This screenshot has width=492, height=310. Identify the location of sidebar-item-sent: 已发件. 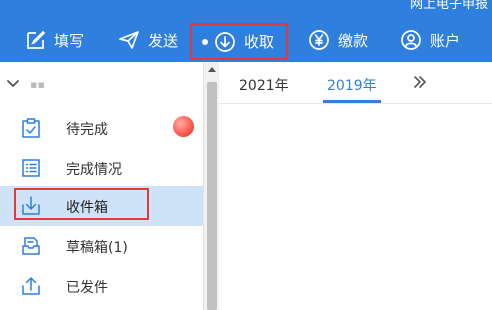
(101, 286).